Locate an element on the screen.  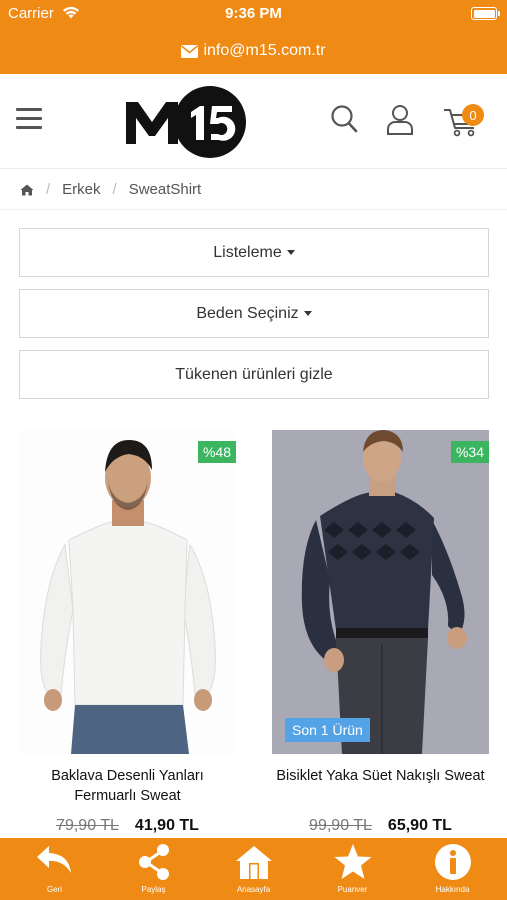
status-bar: Carrier 9:36 PM is located at coordinates (253, 14).